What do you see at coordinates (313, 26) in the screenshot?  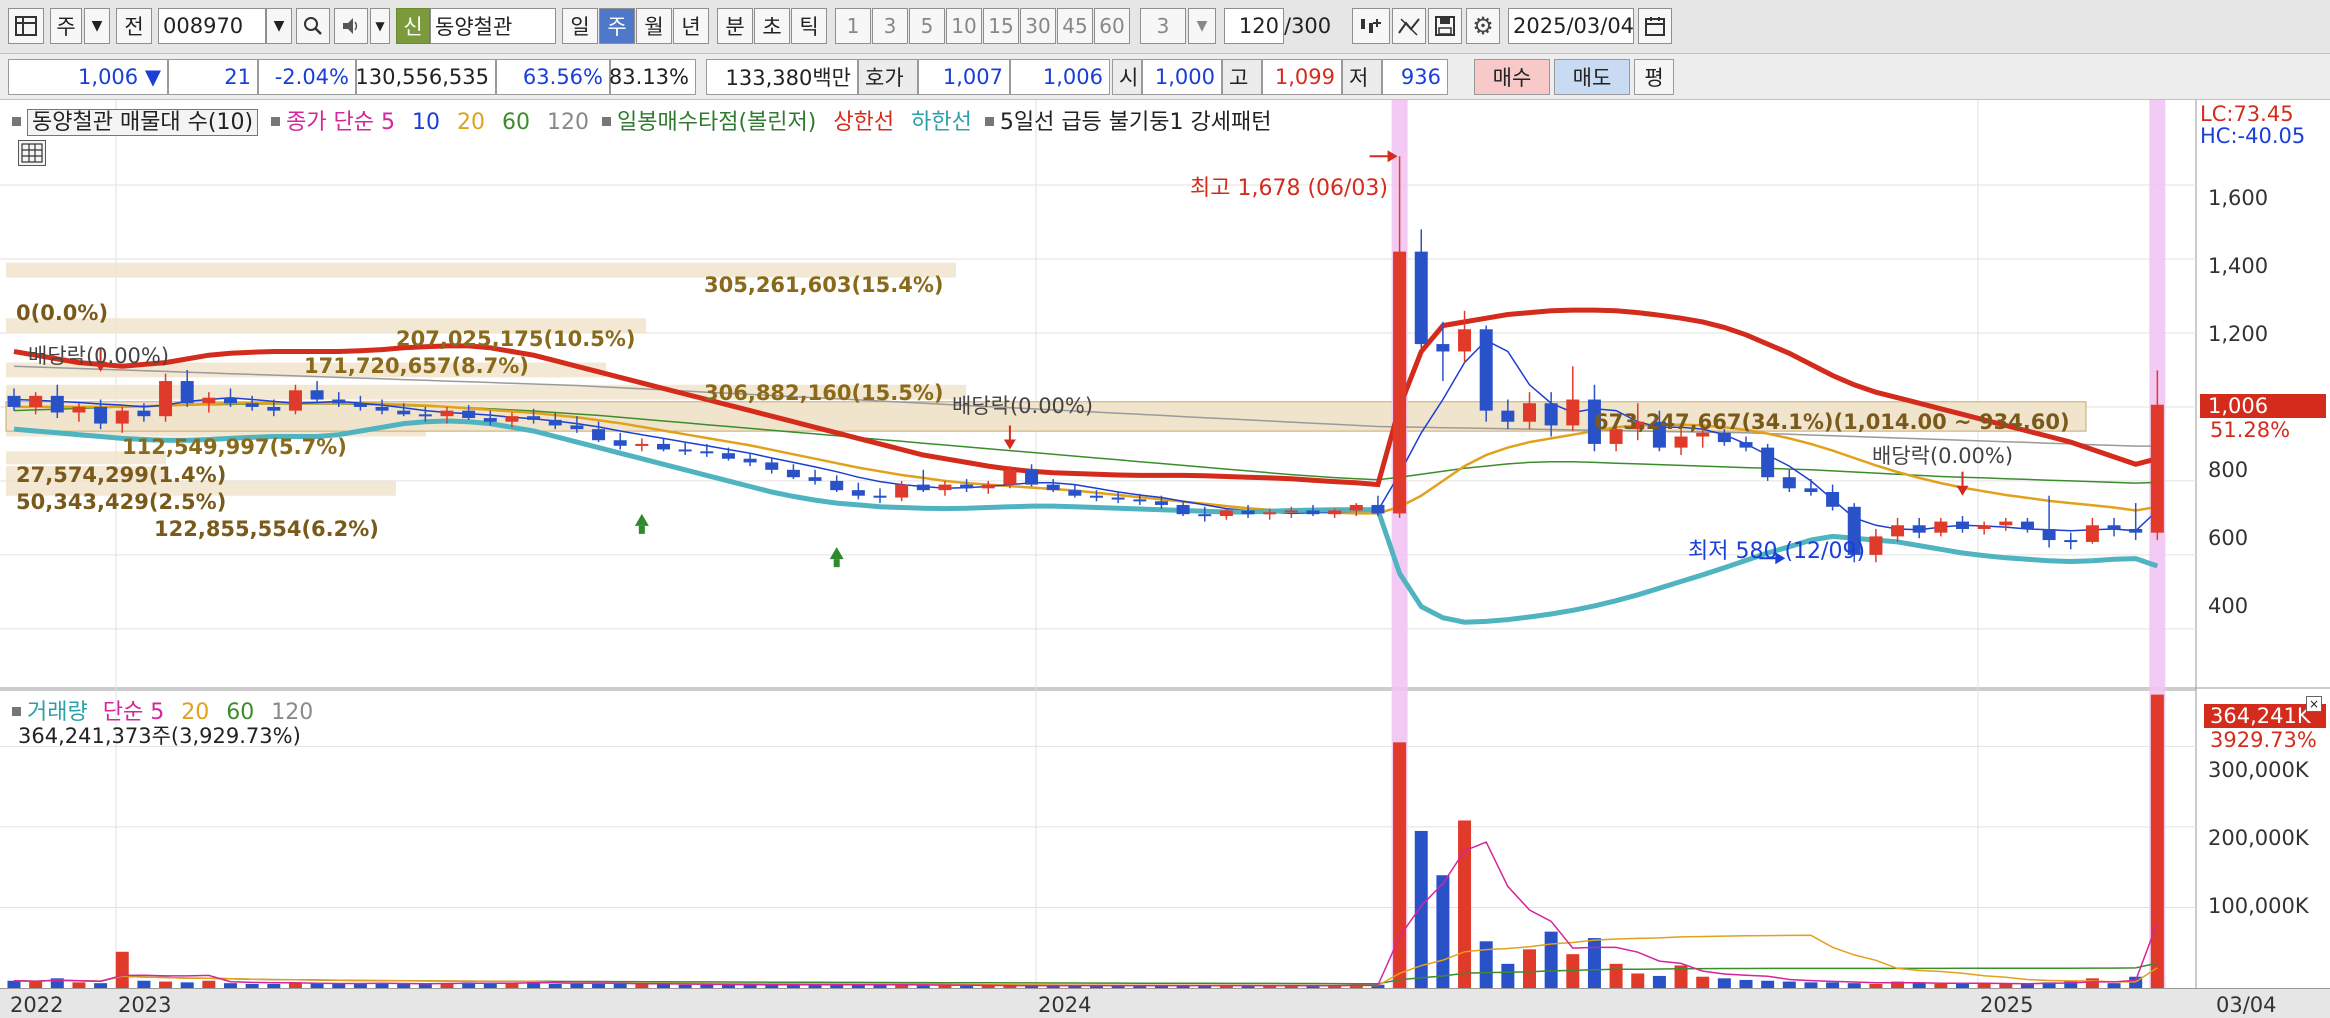 I see `search-icon` at bounding box center [313, 26].